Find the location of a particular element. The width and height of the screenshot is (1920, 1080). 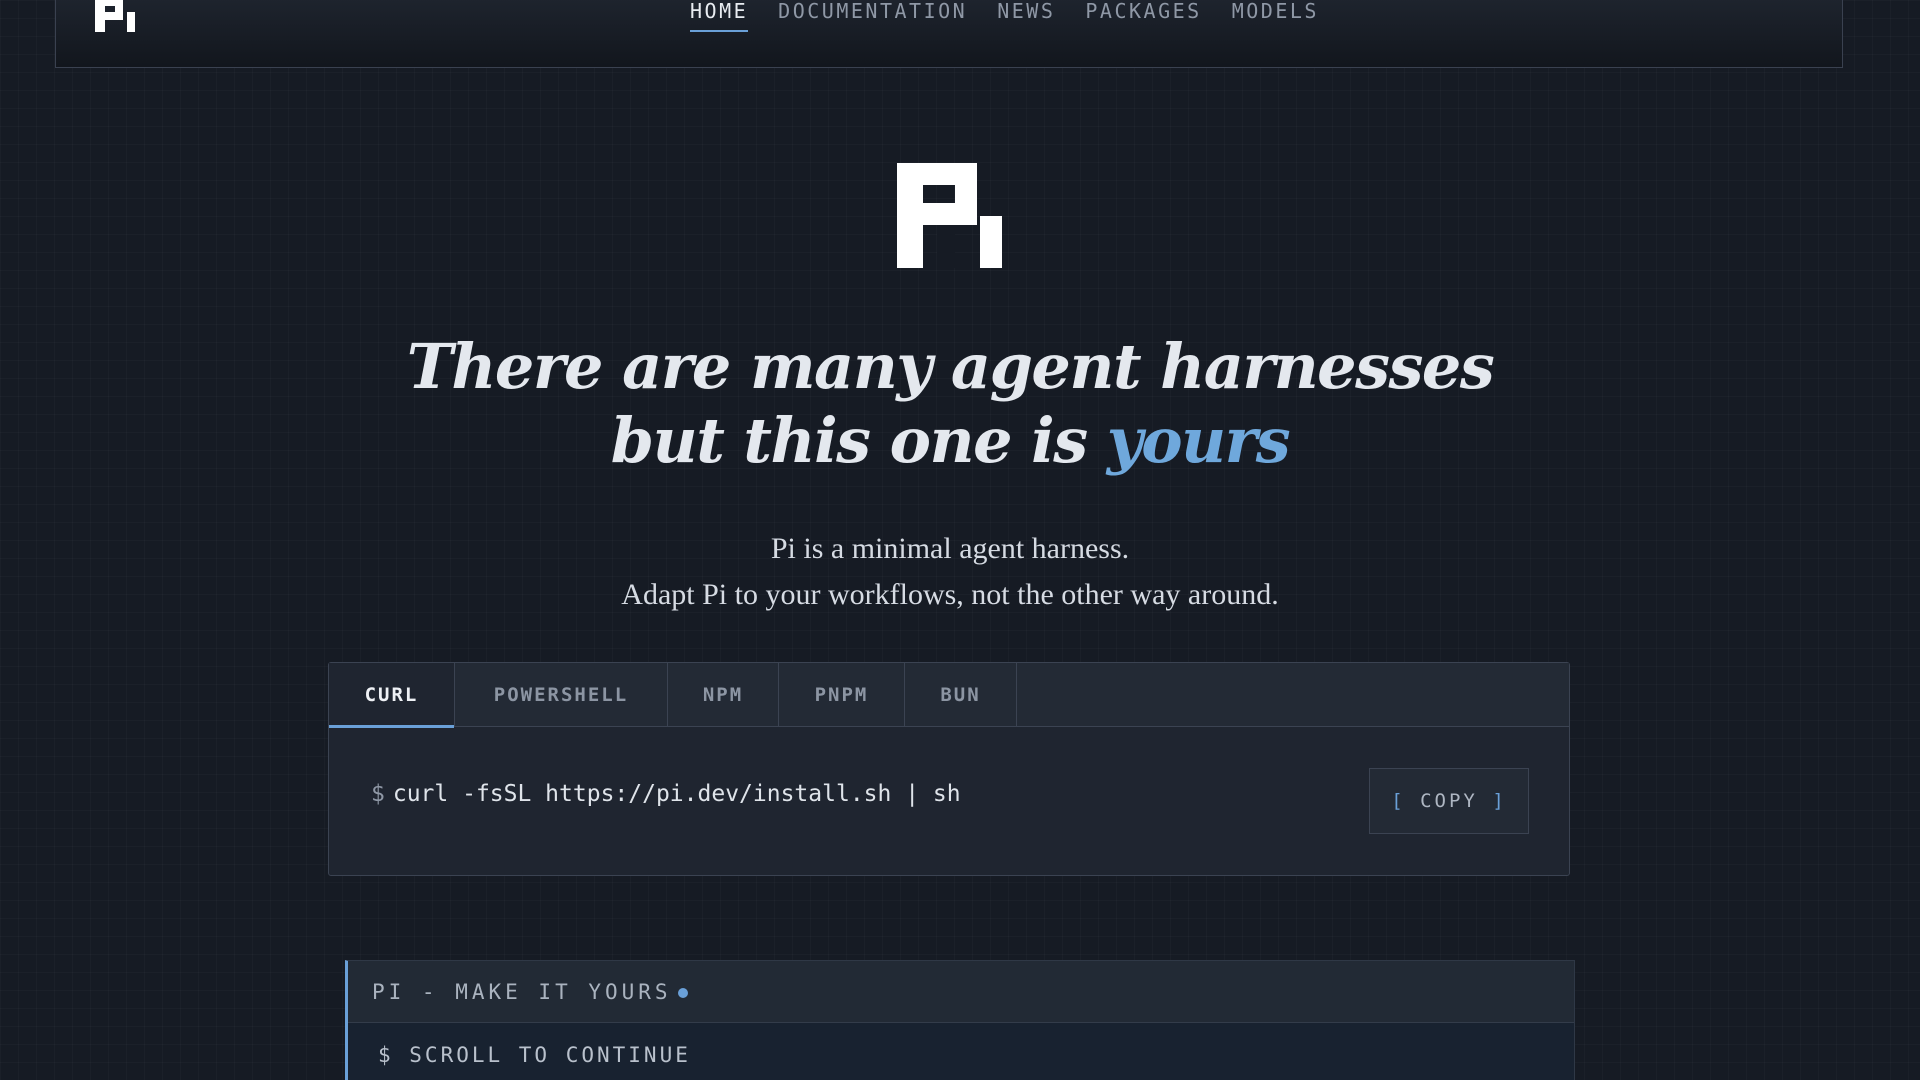

copy-bracket-close: ] is located at coordinates (1499, 801).